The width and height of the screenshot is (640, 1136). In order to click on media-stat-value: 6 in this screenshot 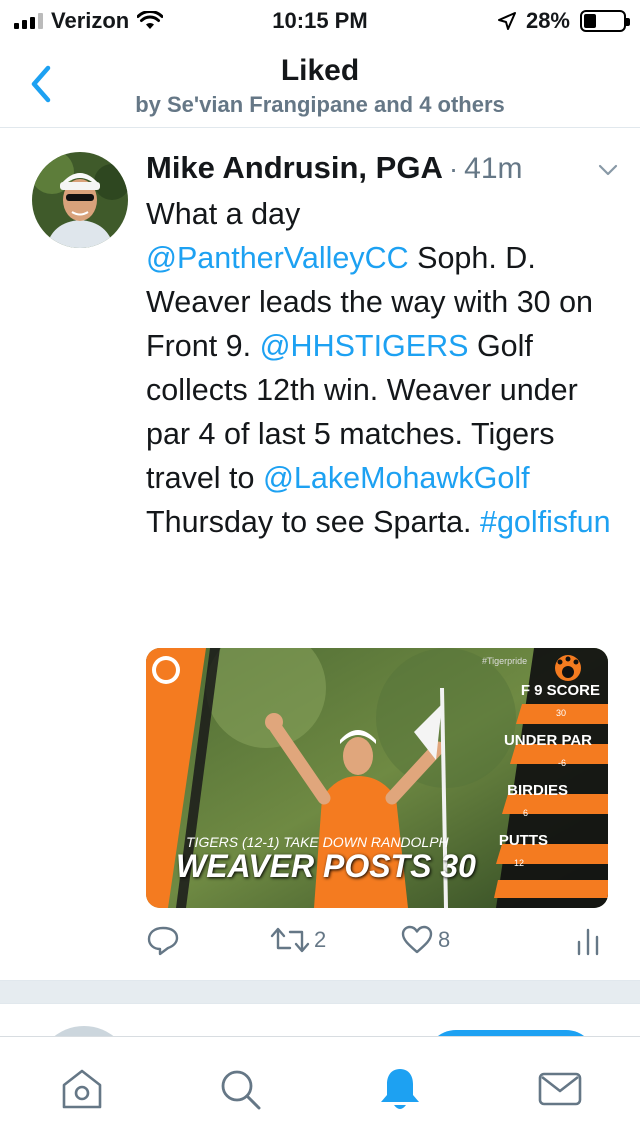, I will do `click(525, 813)`.